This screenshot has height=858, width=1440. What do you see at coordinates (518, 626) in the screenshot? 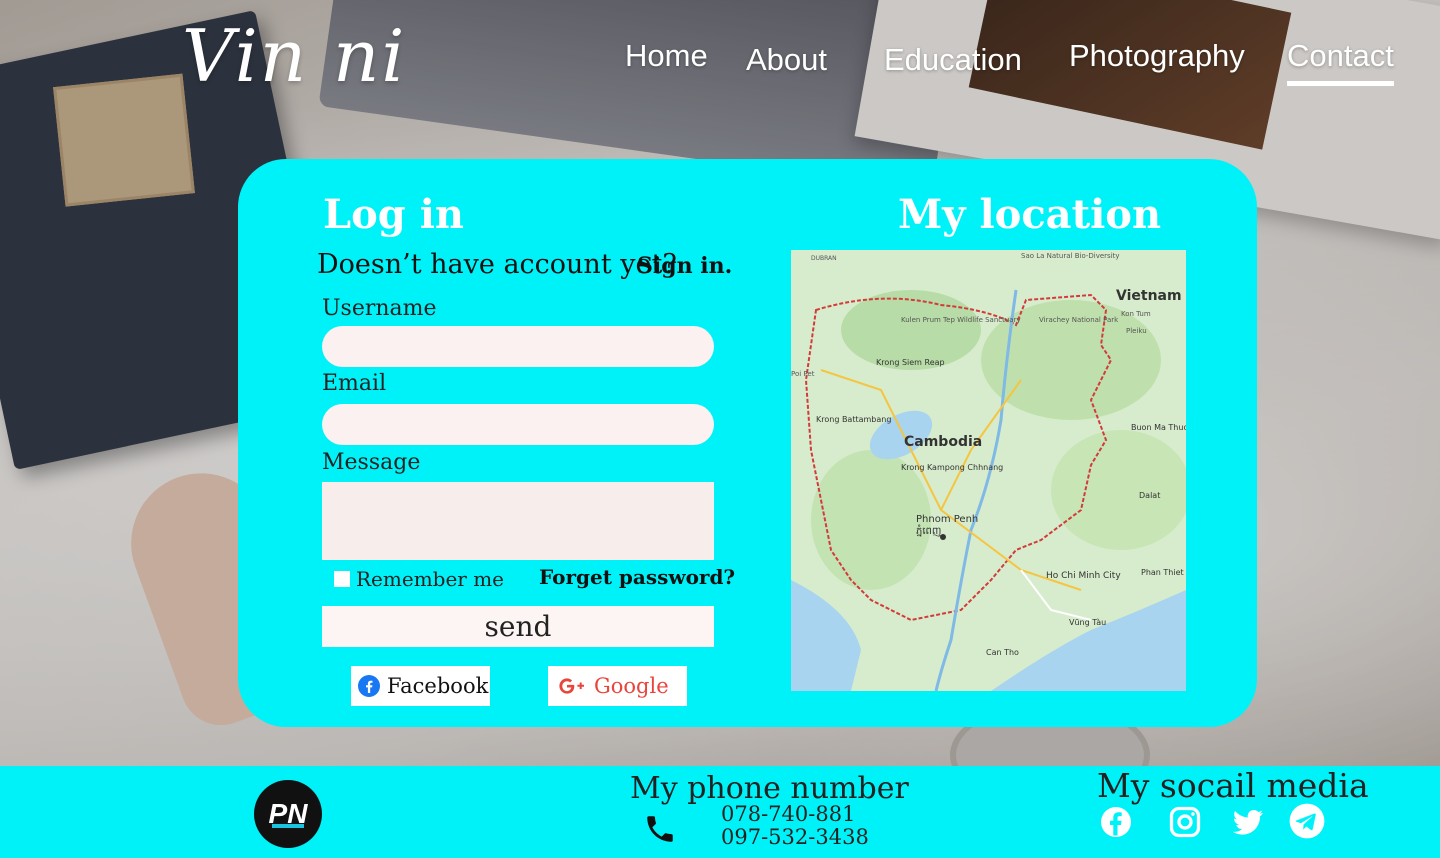
I see `send-button: send` at bounding box center [518, 626].